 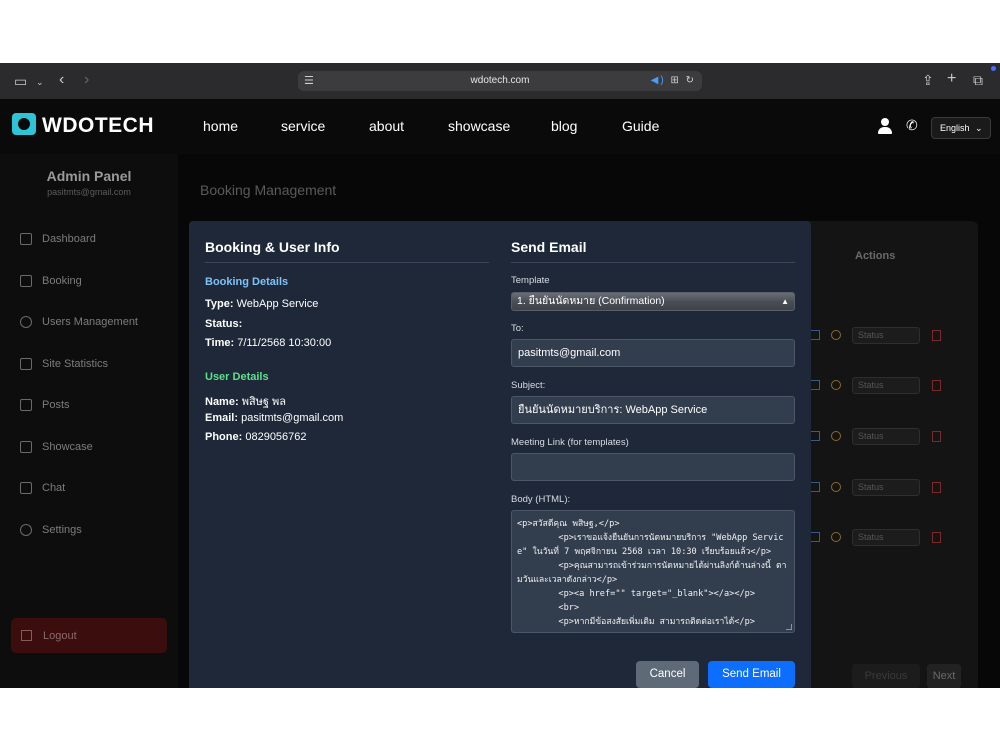 I want to click on sidebar-item-dashboard: Dashboard, so click(x=58, y=239).